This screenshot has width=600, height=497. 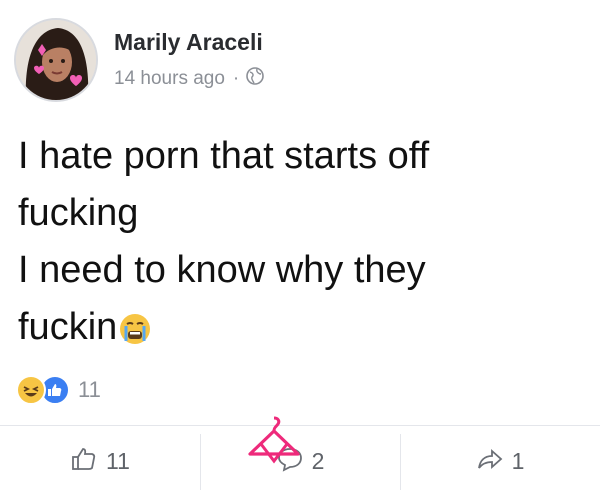 What do you see at coordinates (222, 270) in the screenshot?
I see `post-line: I need to know why they` at bounding box center [222, 270].